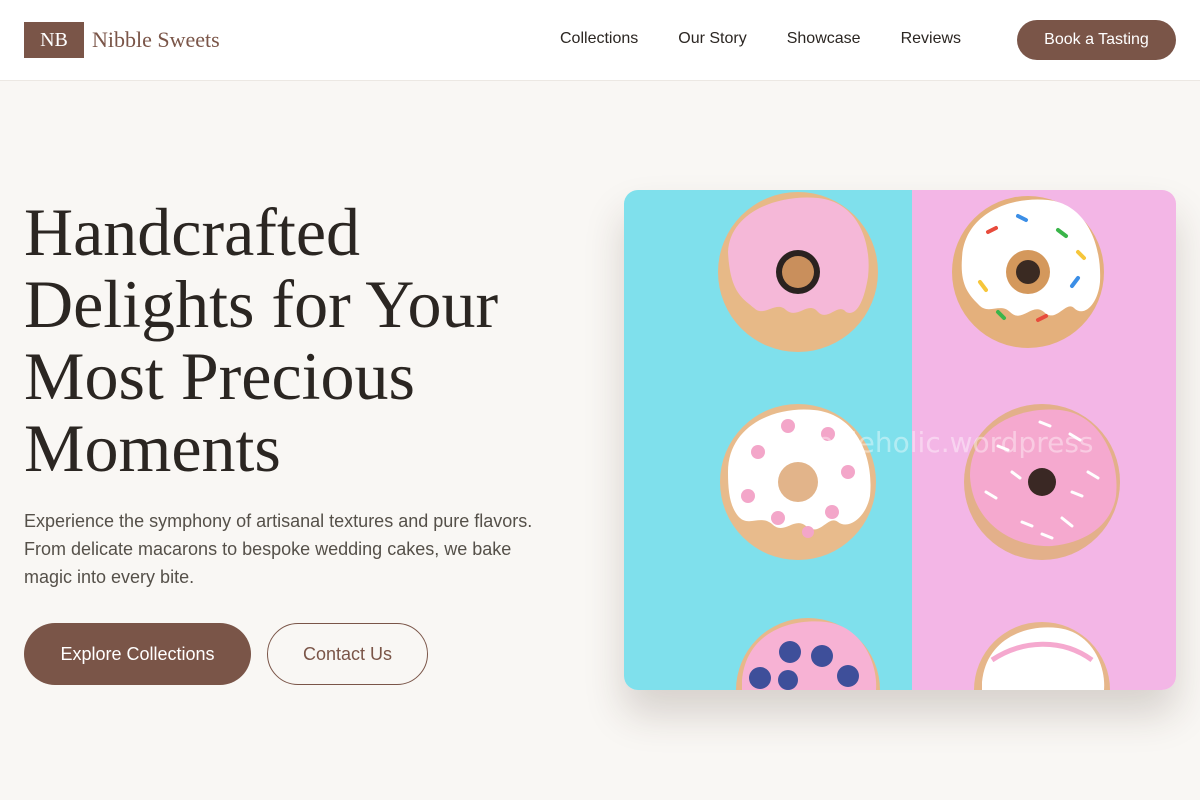  Describe the element at coordinates (54, 40) in the screenshot. I see `logo-monogram: NB` at that location.